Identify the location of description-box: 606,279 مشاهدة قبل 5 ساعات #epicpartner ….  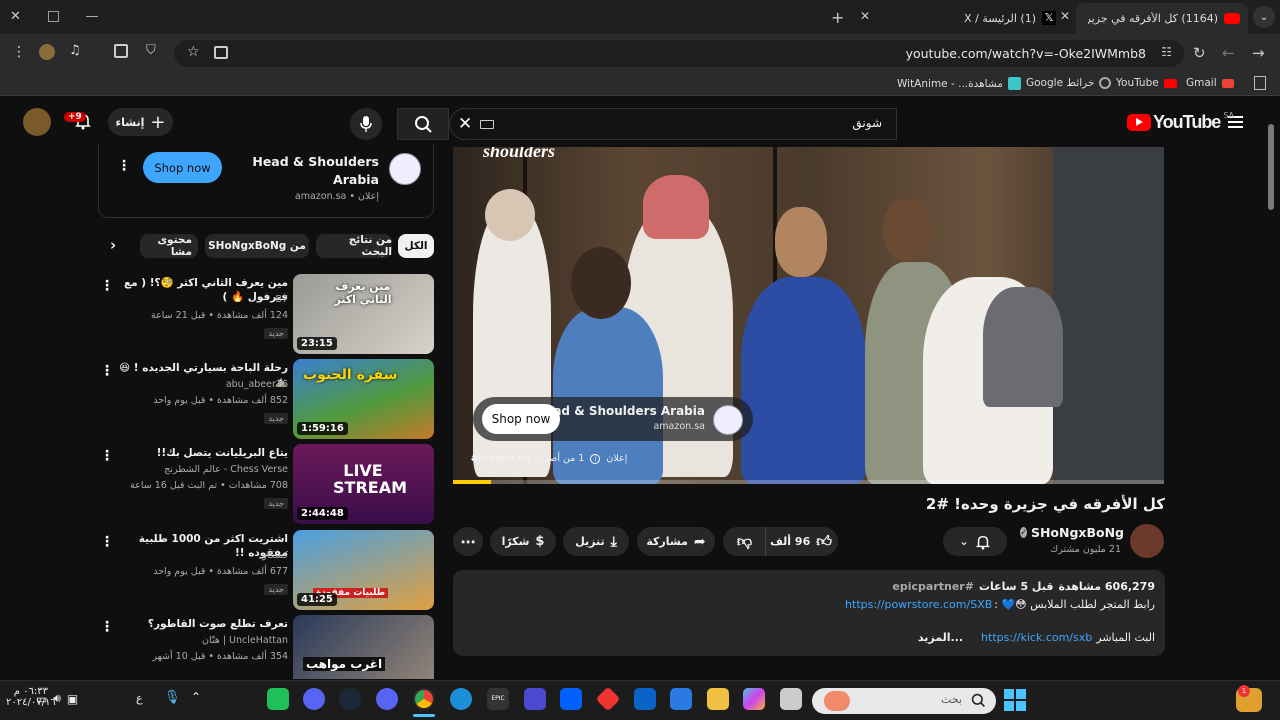
(809, 613).